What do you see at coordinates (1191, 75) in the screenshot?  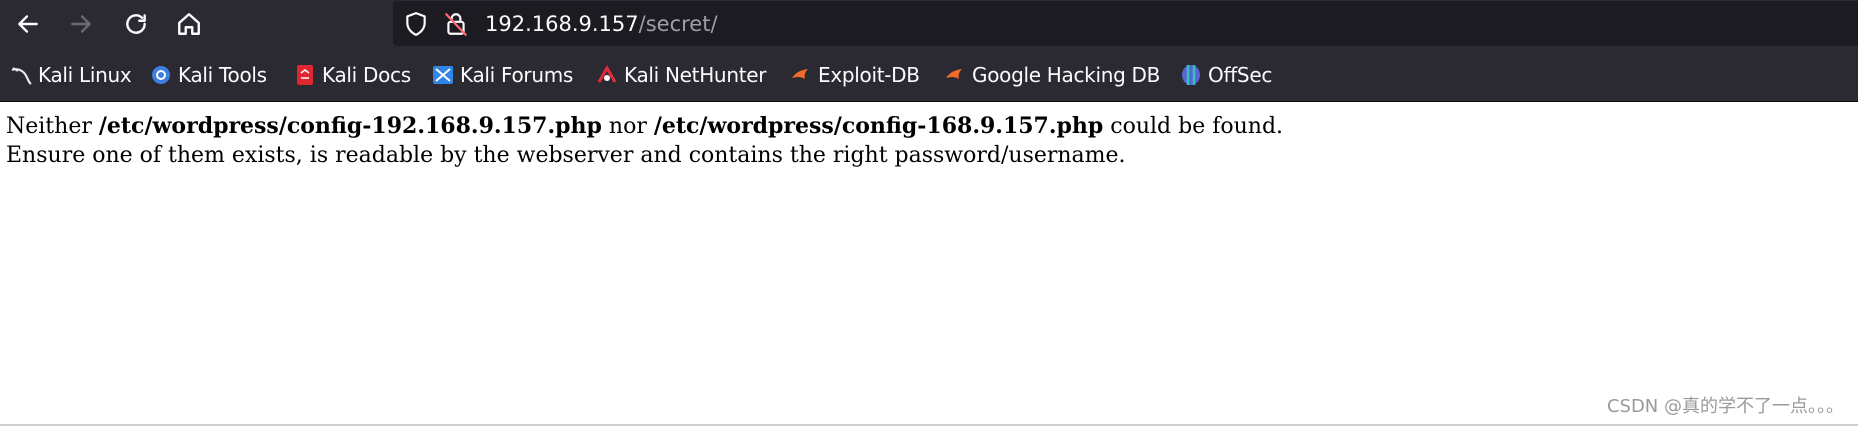 I see `offsec-icon` at bounding box center [1191, 75].